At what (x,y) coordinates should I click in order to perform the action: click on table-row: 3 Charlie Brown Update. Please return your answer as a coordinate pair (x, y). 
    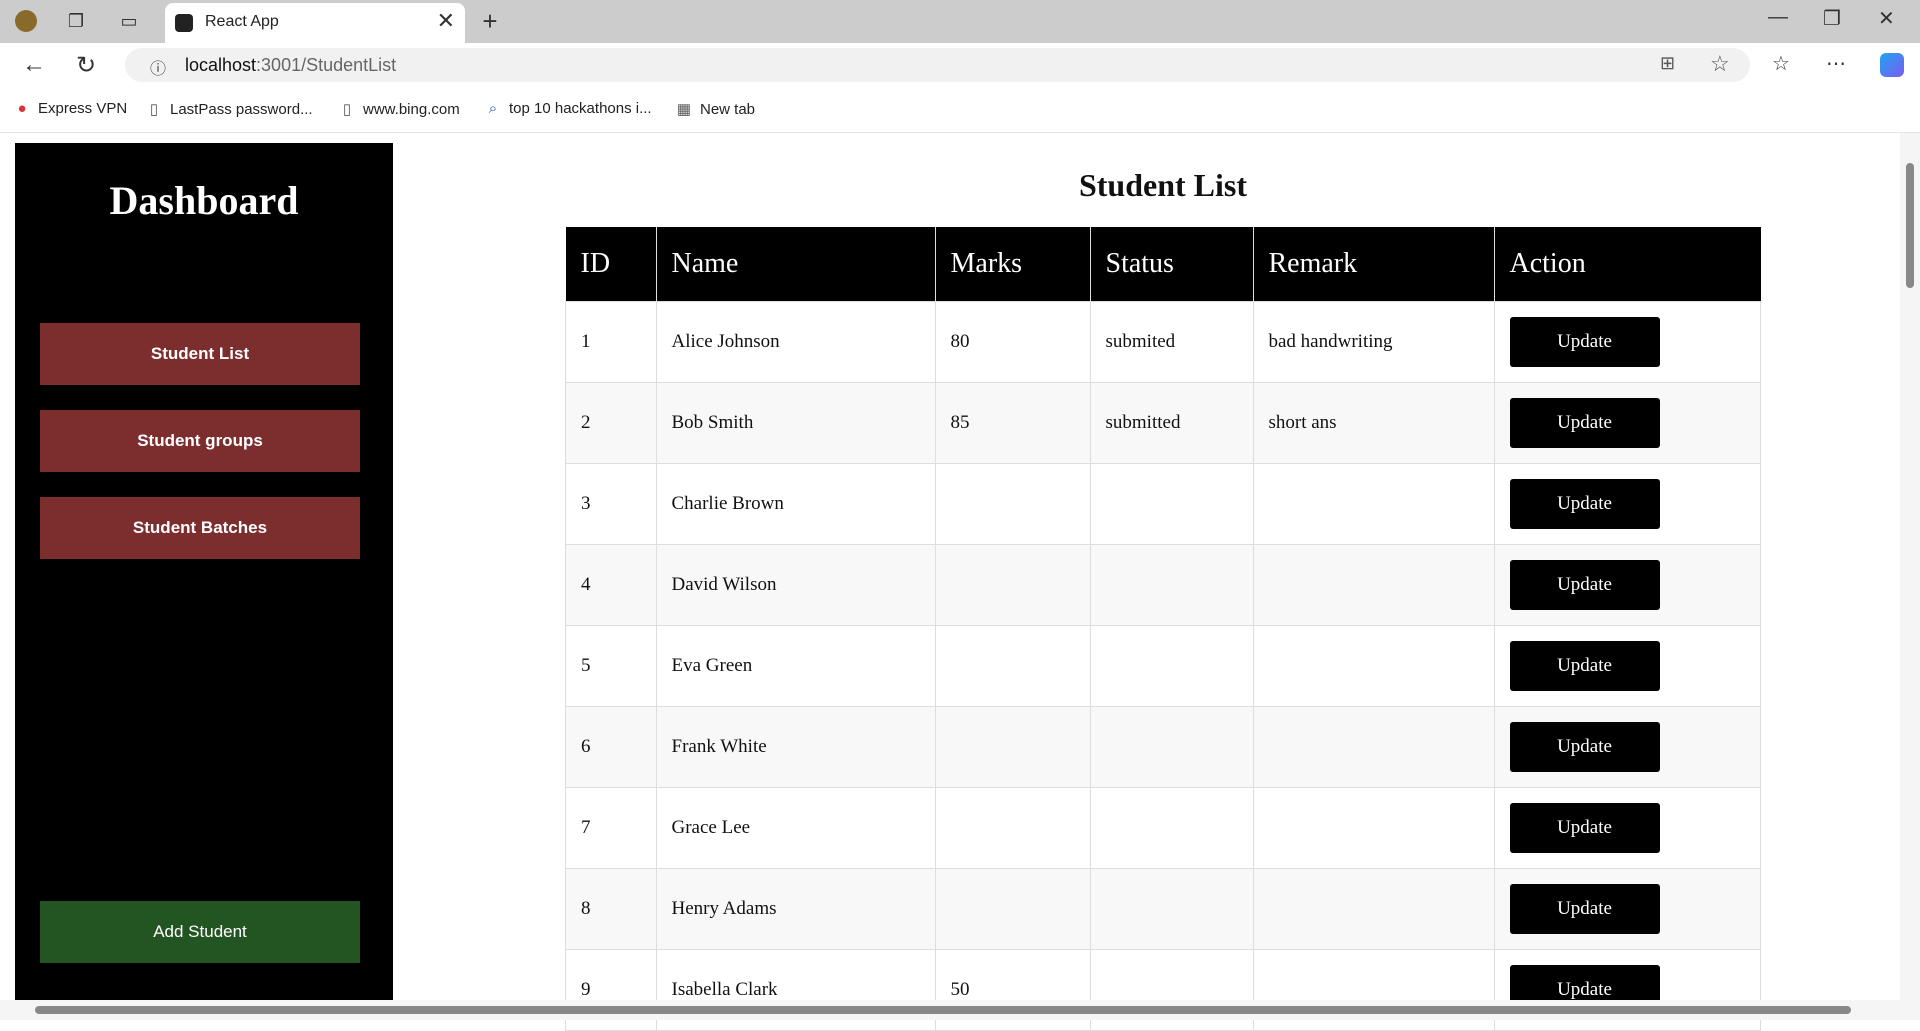
    Looking at the image, I should click on (1163, 504).